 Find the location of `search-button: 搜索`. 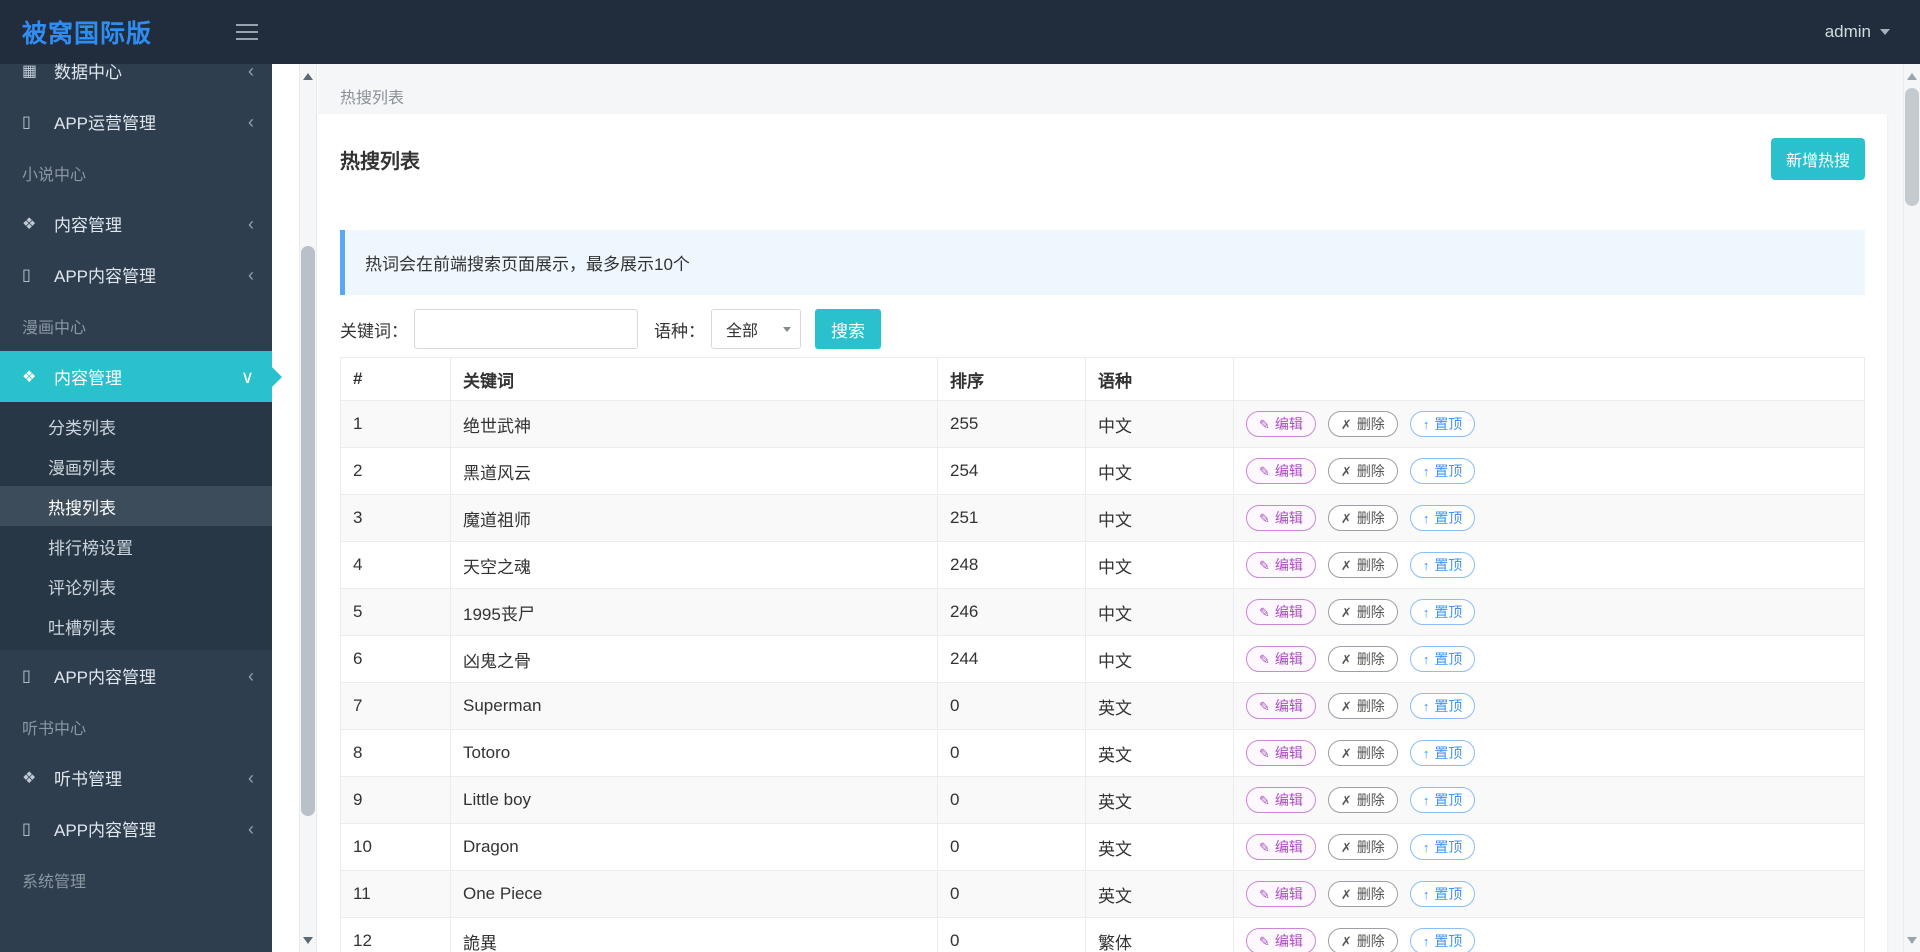

search-button: 搜索 is located at coordinates (848, 329).